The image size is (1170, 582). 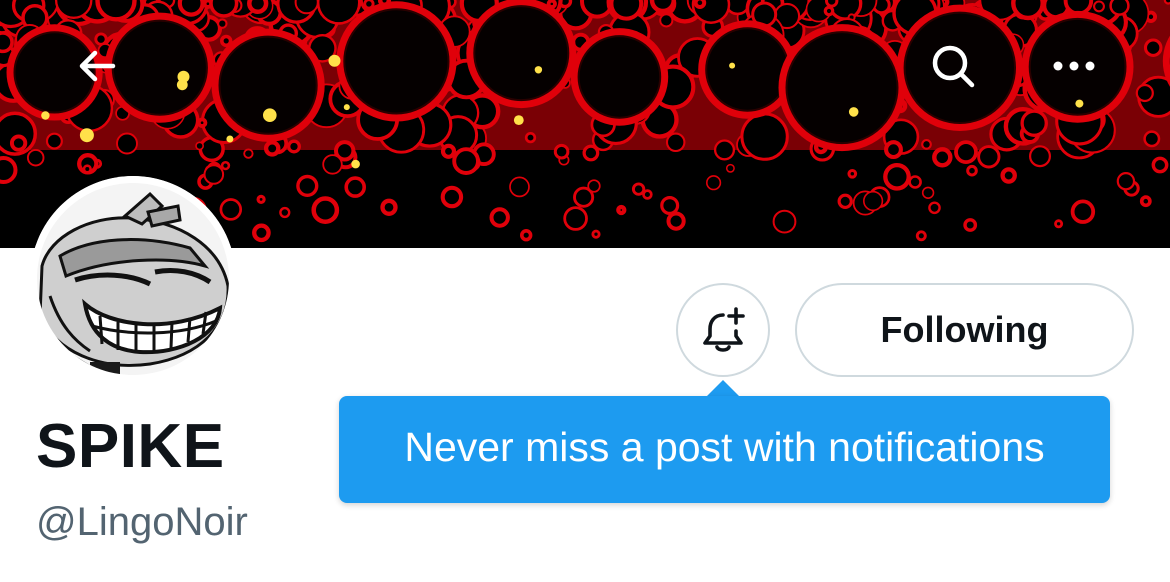 I want to click on back-button, so click(x=97, y=66).